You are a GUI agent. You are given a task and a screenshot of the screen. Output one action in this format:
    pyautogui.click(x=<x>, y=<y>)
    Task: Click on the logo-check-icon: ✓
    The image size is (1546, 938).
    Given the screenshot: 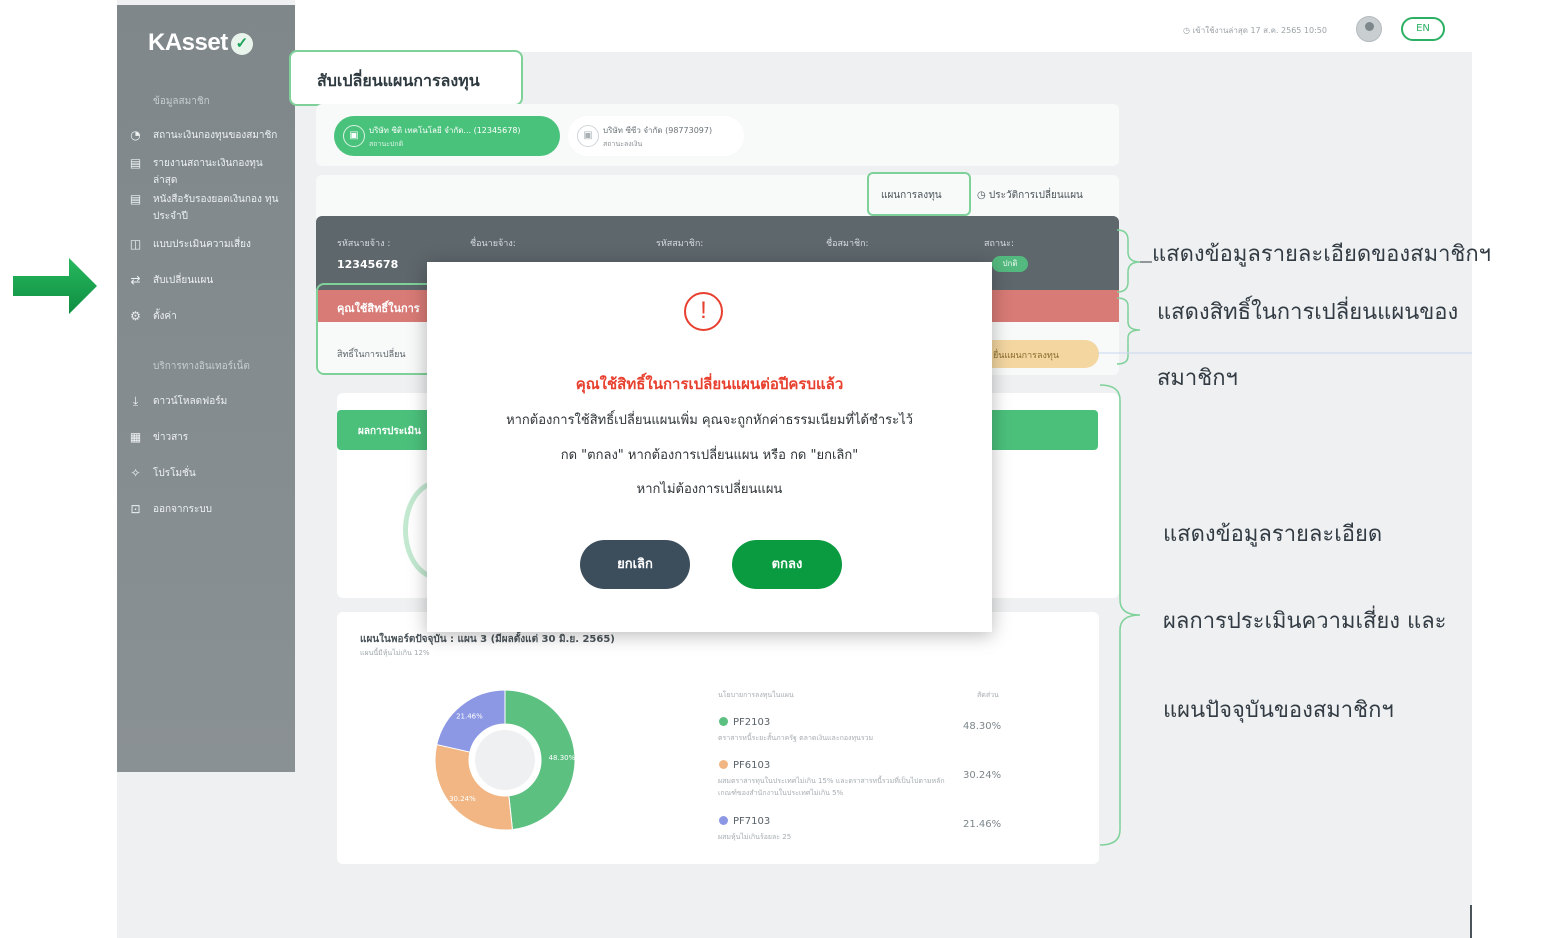 What is the action you would take?
    pyautogui.click(x=241, y=44)
    